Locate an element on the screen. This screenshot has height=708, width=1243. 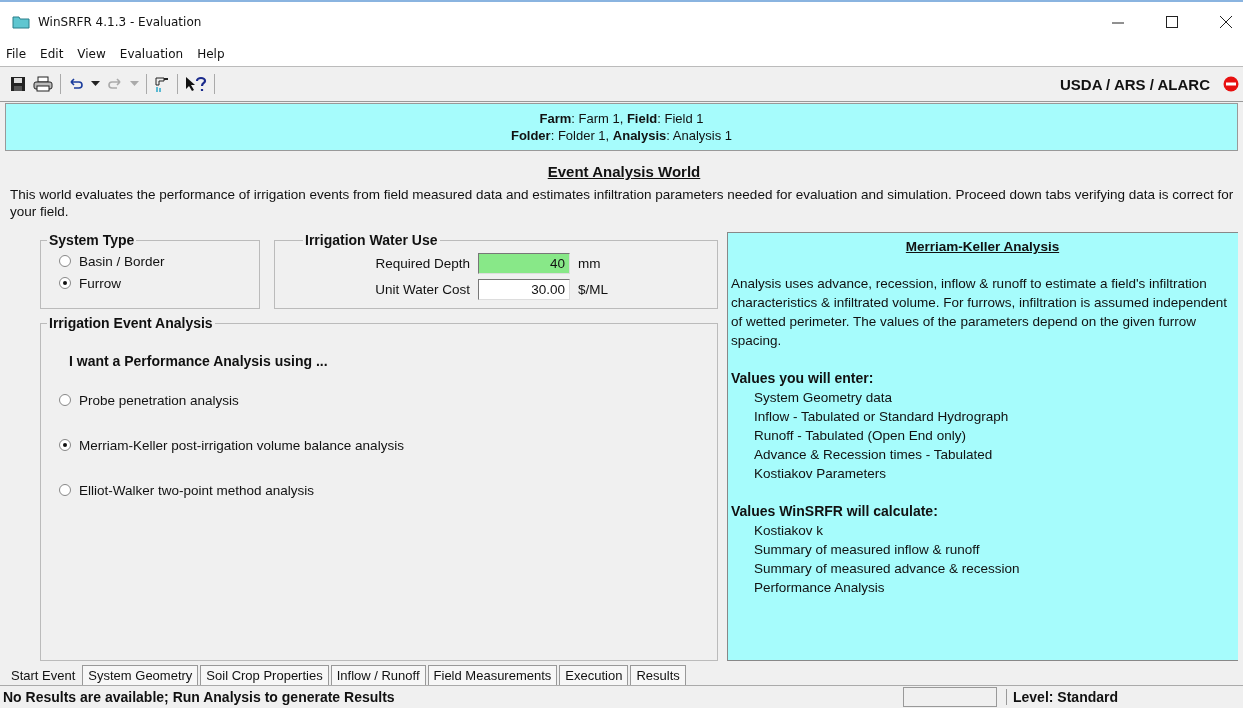
tab: Execution is located at coordinates (594, 675).